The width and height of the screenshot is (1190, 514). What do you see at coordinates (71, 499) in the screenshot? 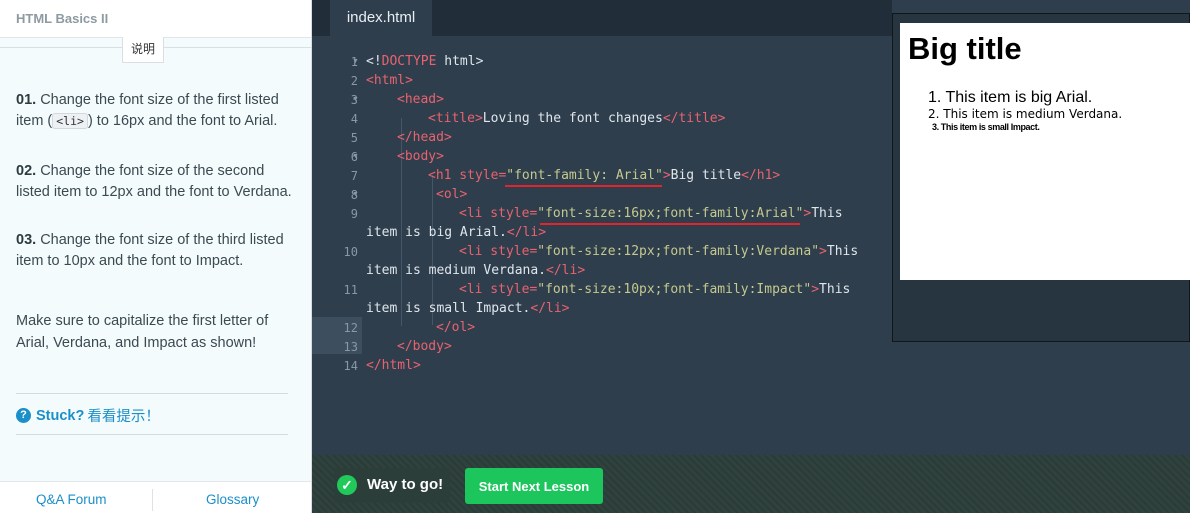
I see `qa-forum-link: Q&A Forum` at bounding box center [71, 499].